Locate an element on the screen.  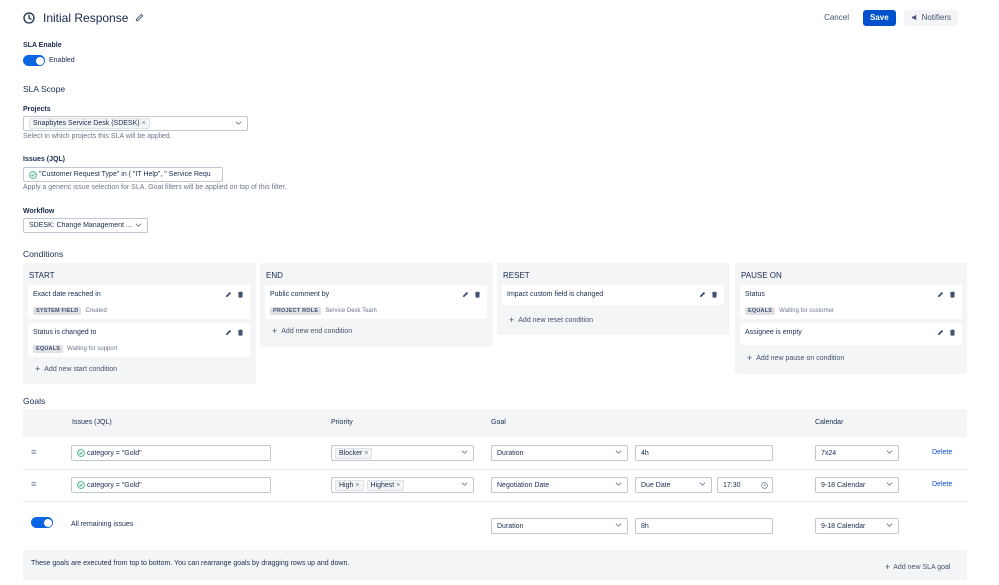
goal-duration-input: 4h is located at coordinates (704, 453).